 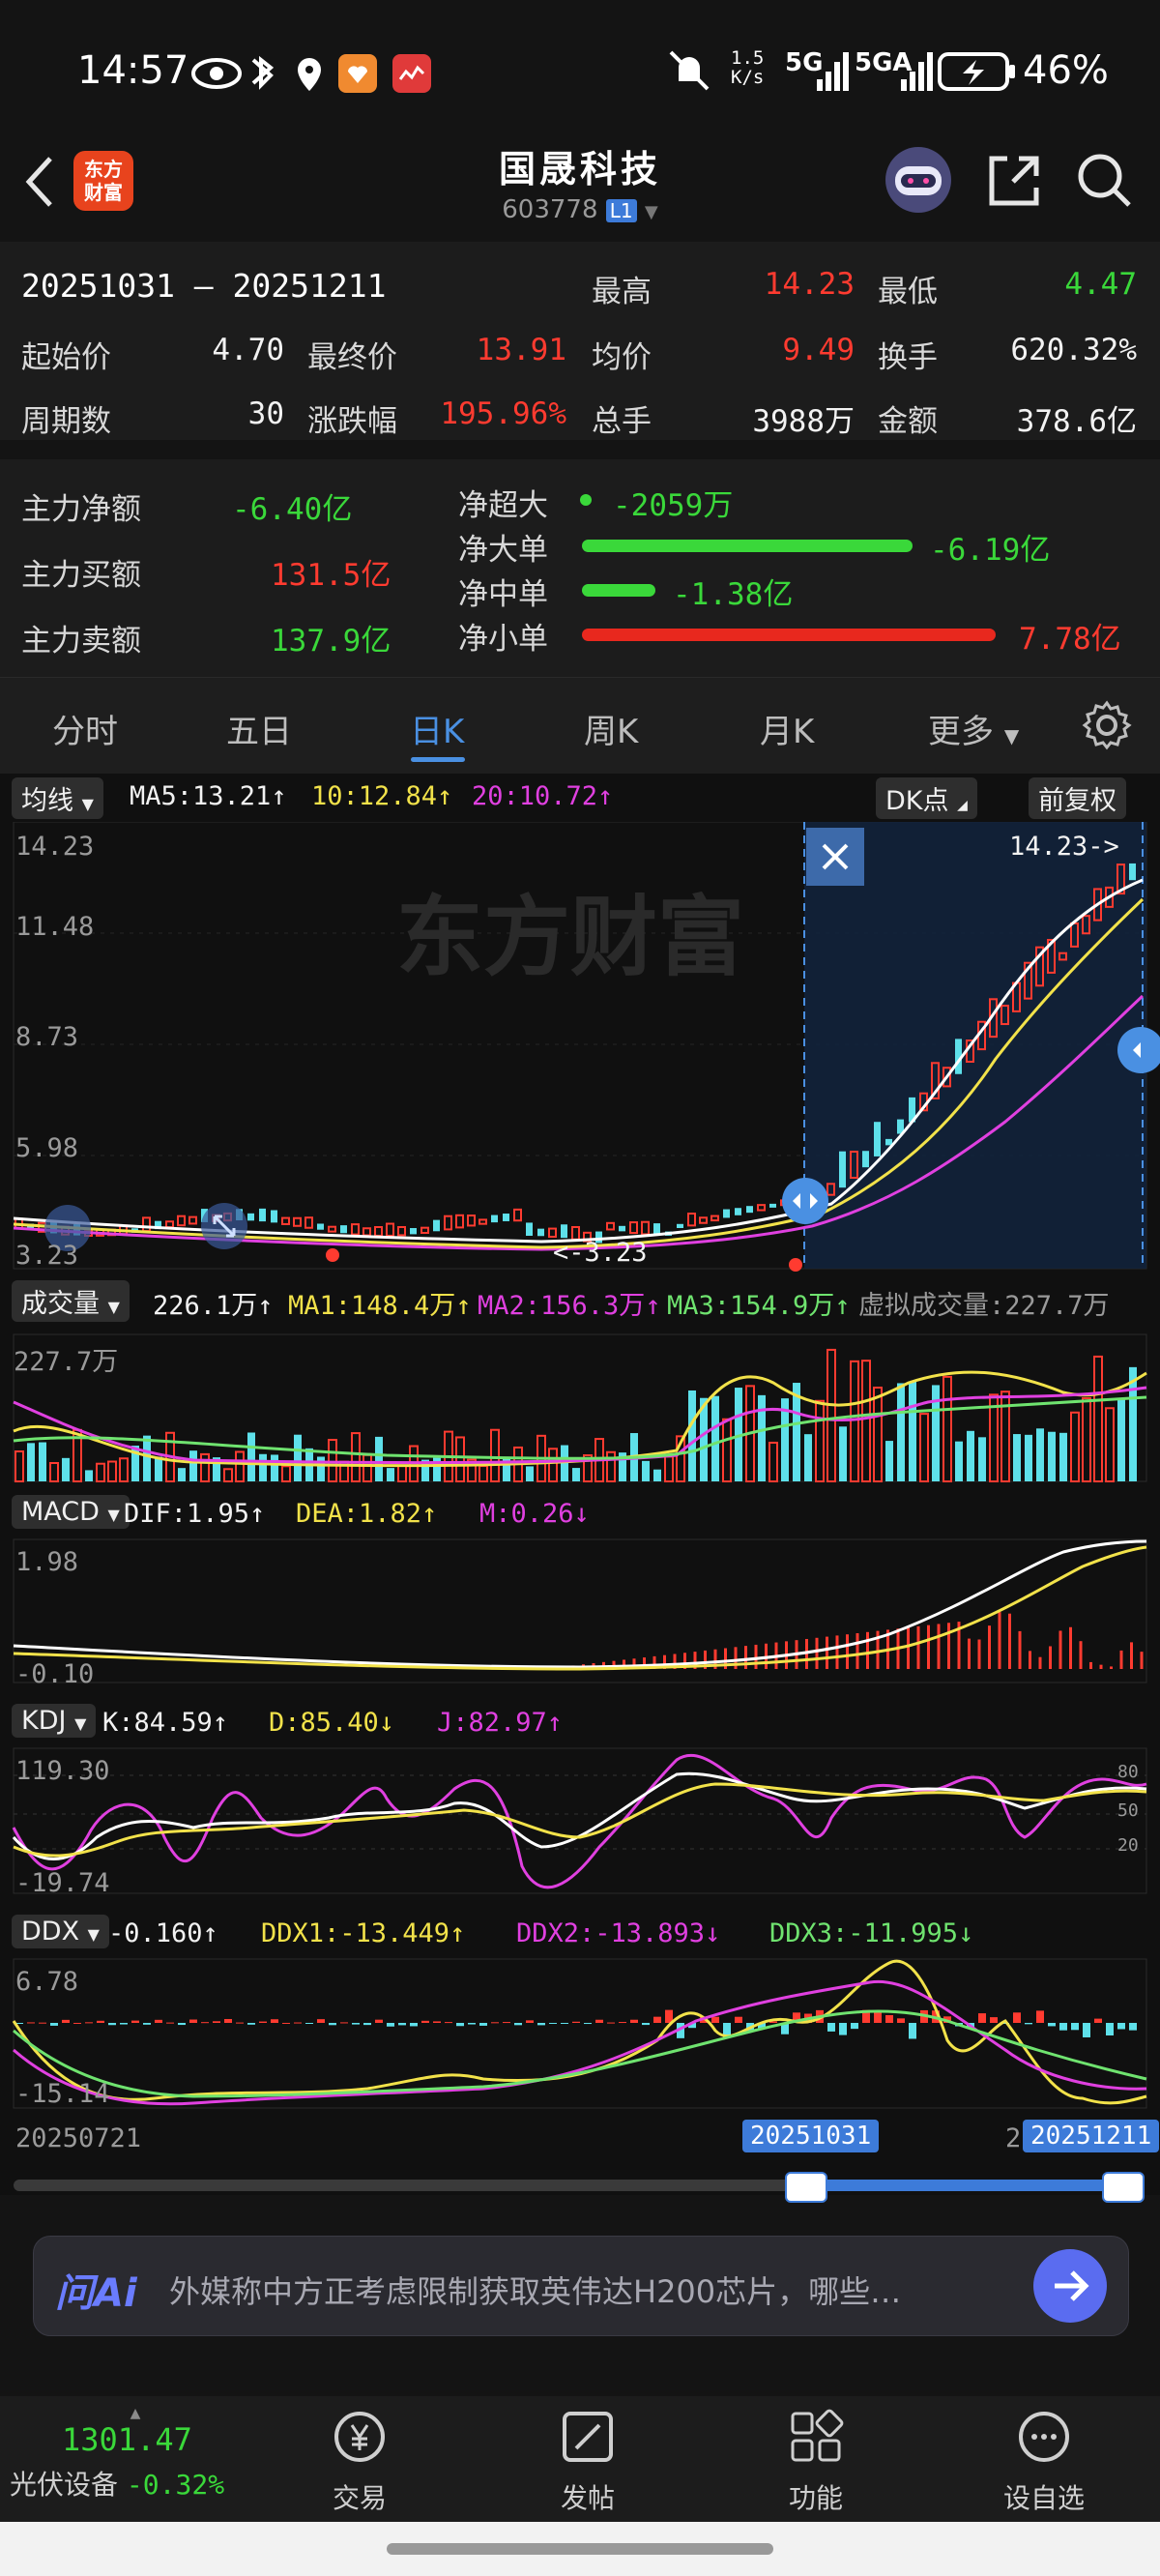 I want to click on ma-selector: 均线 ▼, so click(x=57, y=798).